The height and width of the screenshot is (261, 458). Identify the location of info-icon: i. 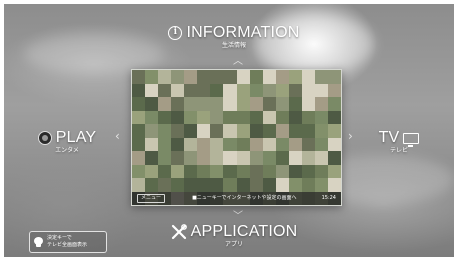
(175, 33).